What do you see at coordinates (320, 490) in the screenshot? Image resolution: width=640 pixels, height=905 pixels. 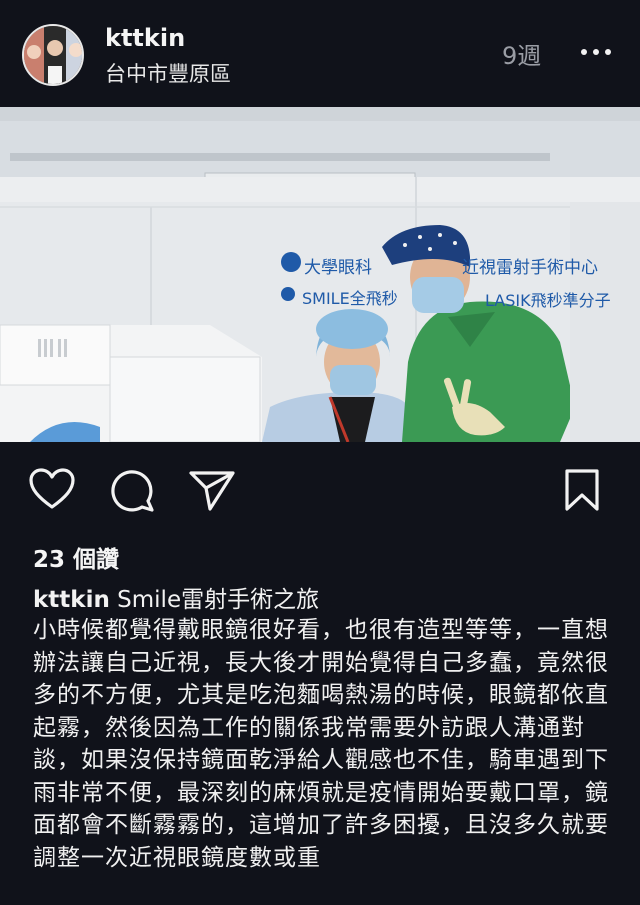 I see `action-bar` at bounding box center [320, 490].